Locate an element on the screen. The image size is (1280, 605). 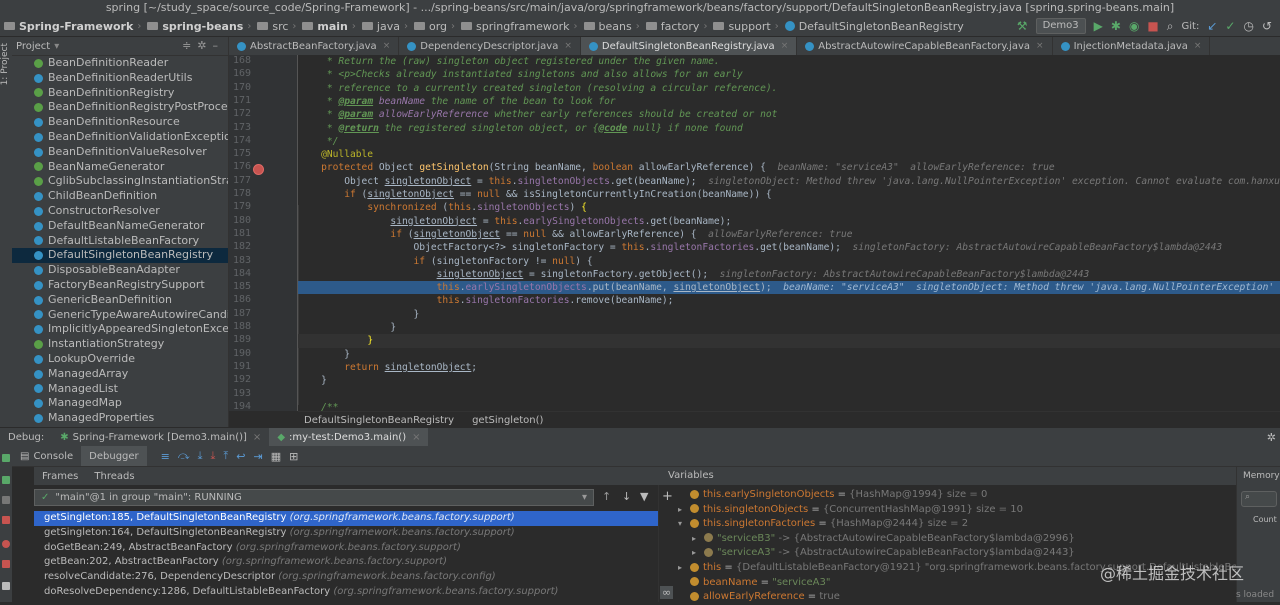
project-tree-item: BeanDefinitionReader is located at coordinates (120, 63).